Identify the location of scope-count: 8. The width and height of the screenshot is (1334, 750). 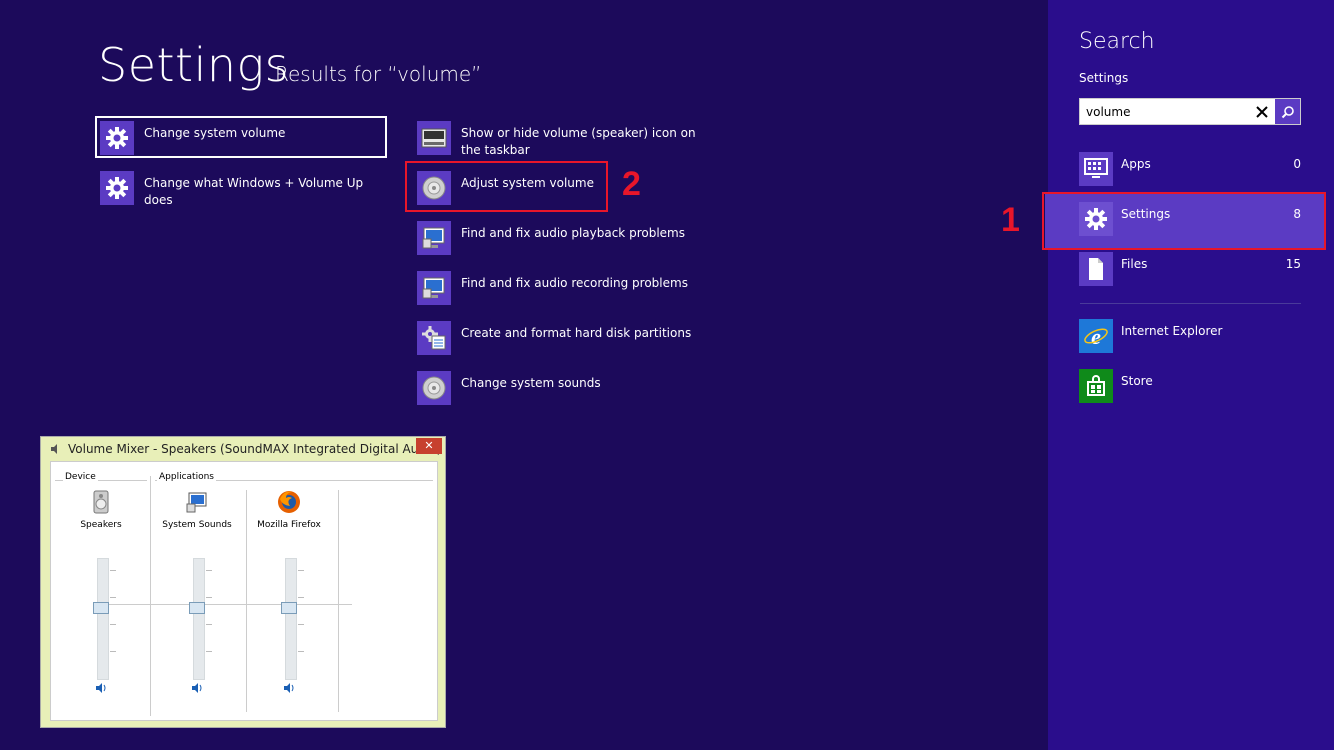
(1297, 214).